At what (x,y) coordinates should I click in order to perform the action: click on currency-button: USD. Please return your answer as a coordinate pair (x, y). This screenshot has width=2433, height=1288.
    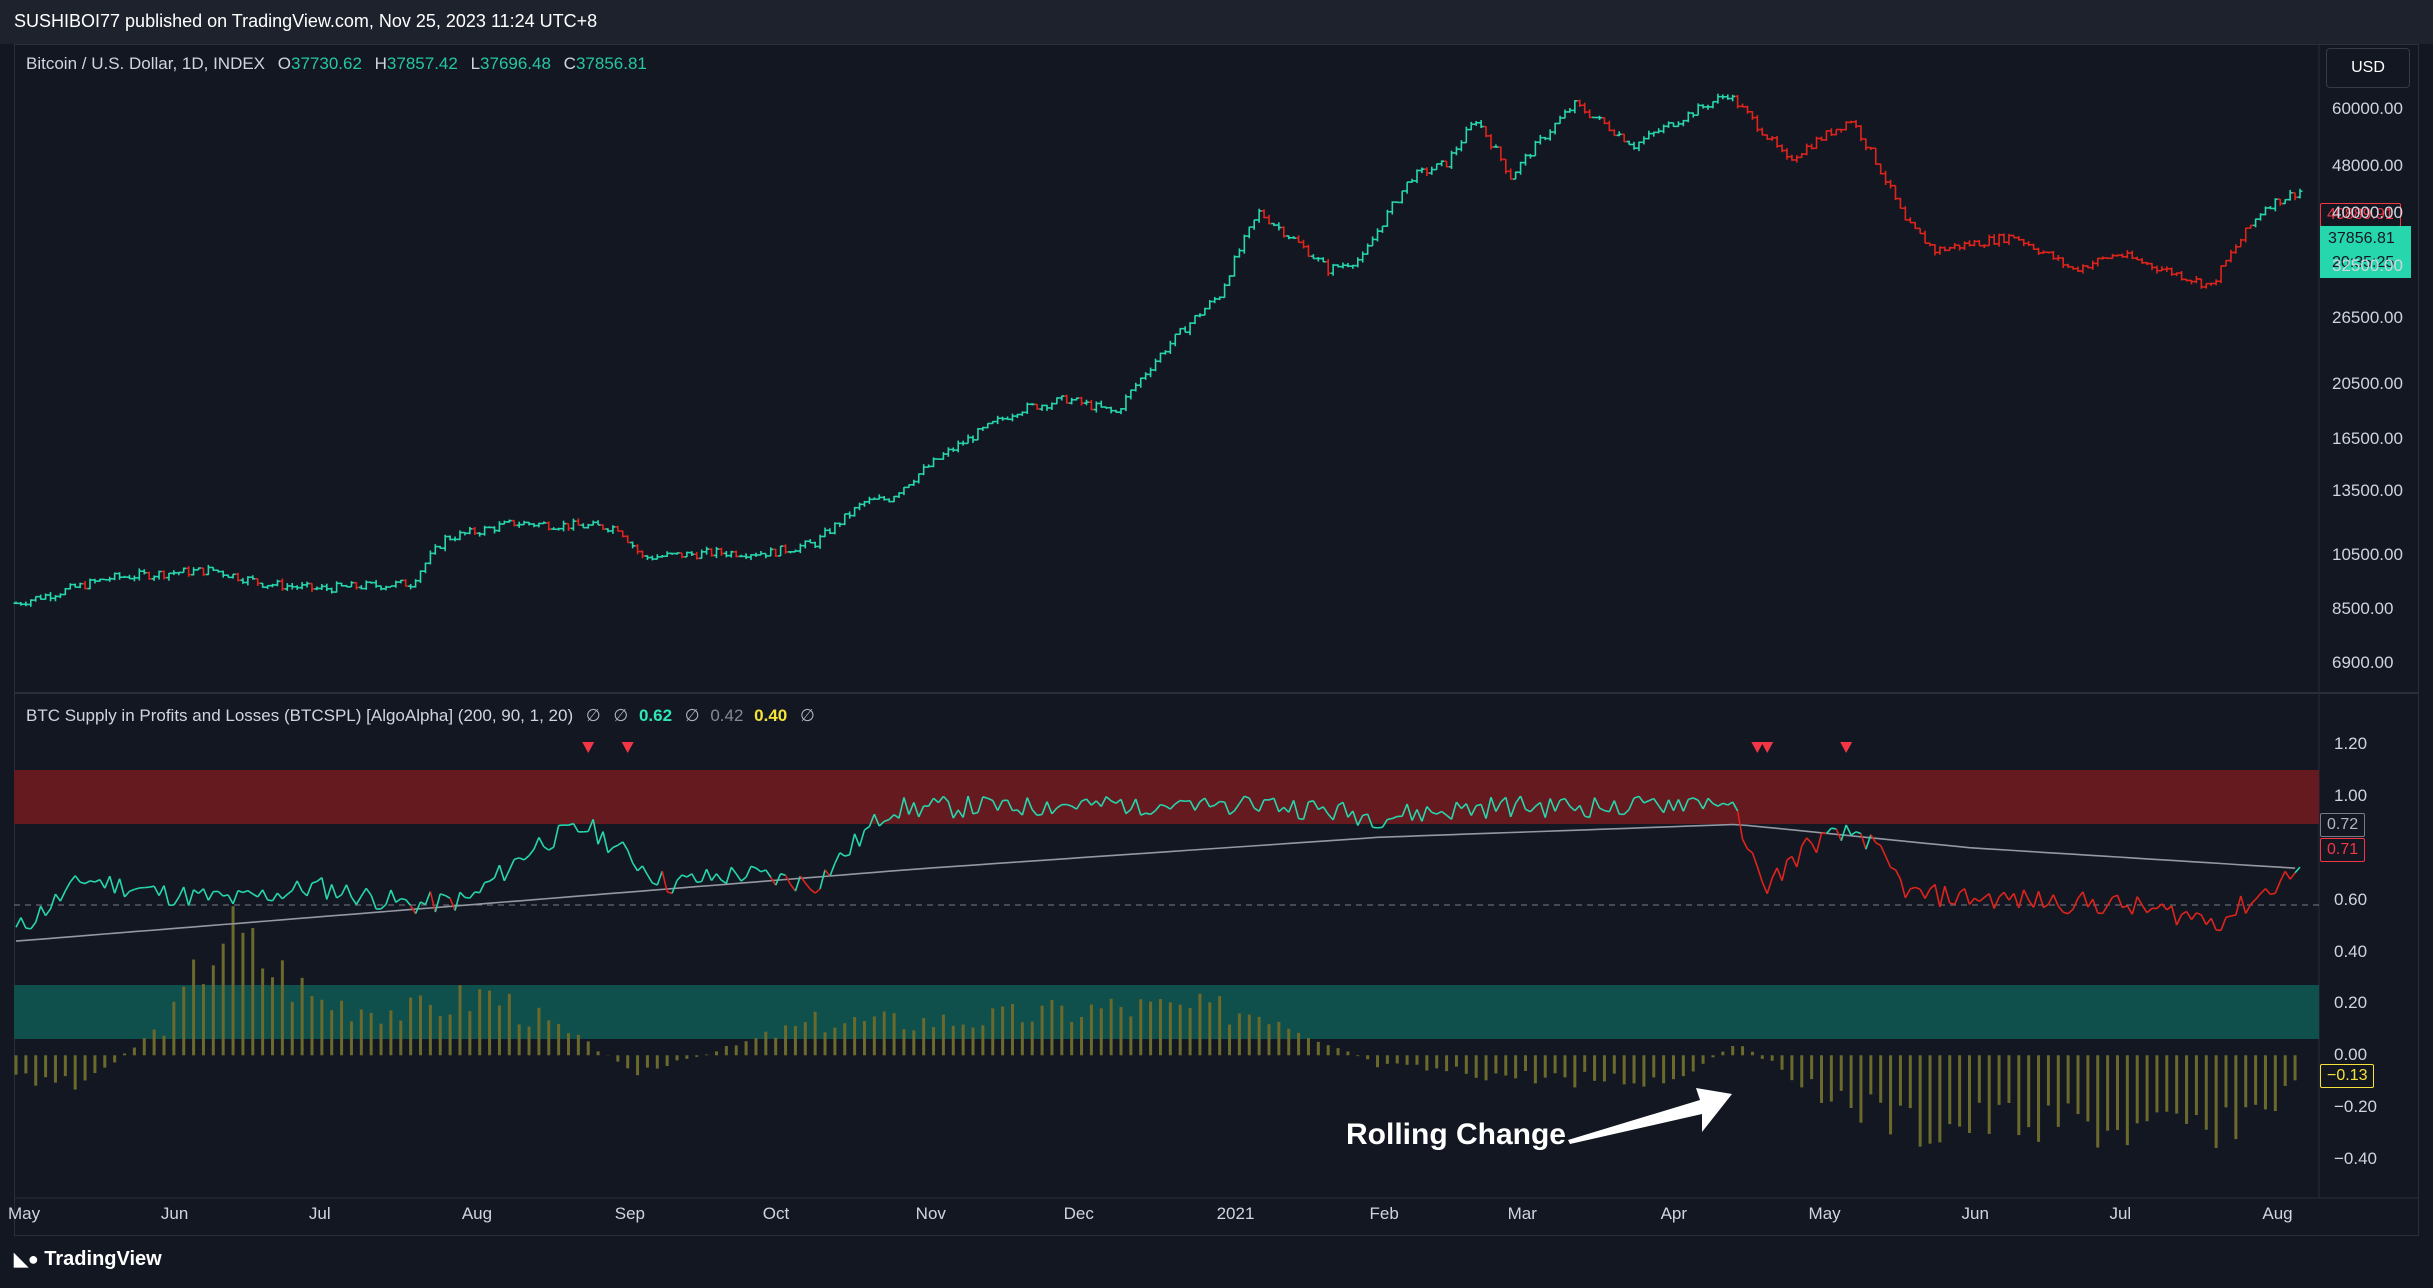
    Looking at the image, I should click on (2368, 68).